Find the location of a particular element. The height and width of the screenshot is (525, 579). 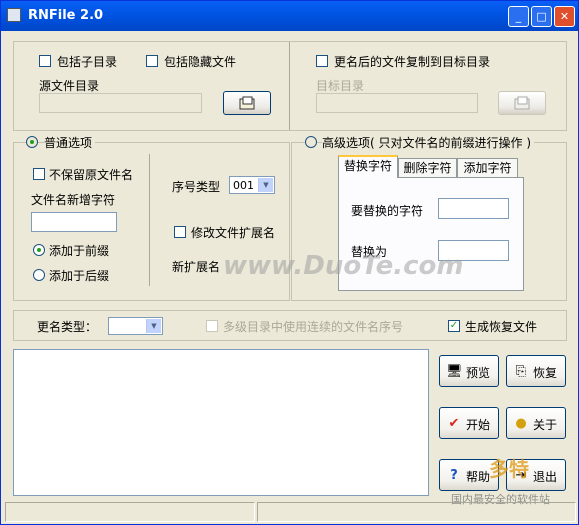

checkmark-icon: ✔ is located at coordinates (454, 423).